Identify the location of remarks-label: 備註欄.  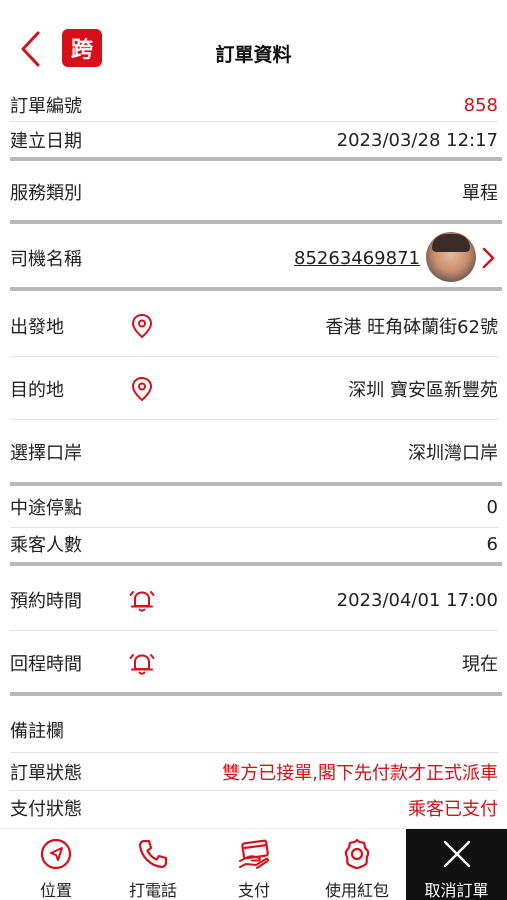
(37, 731).